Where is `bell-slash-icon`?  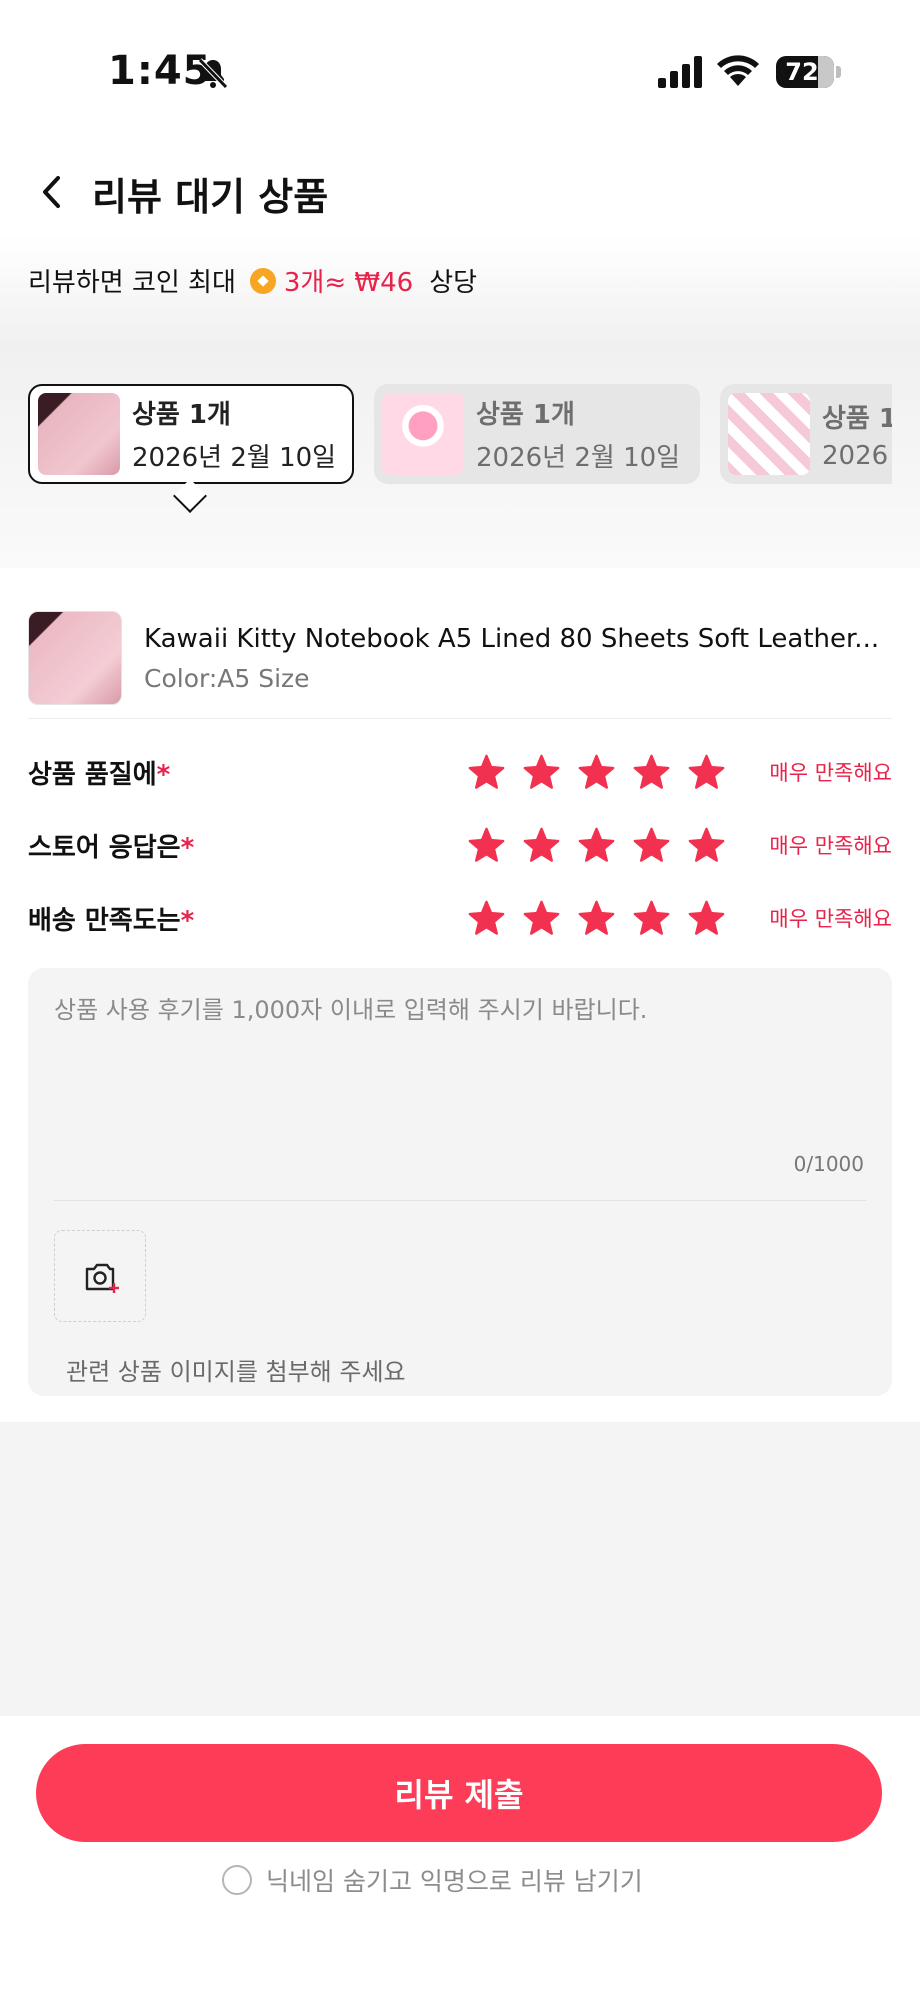
bell-slash-icon is located at coordinates (213, 73).